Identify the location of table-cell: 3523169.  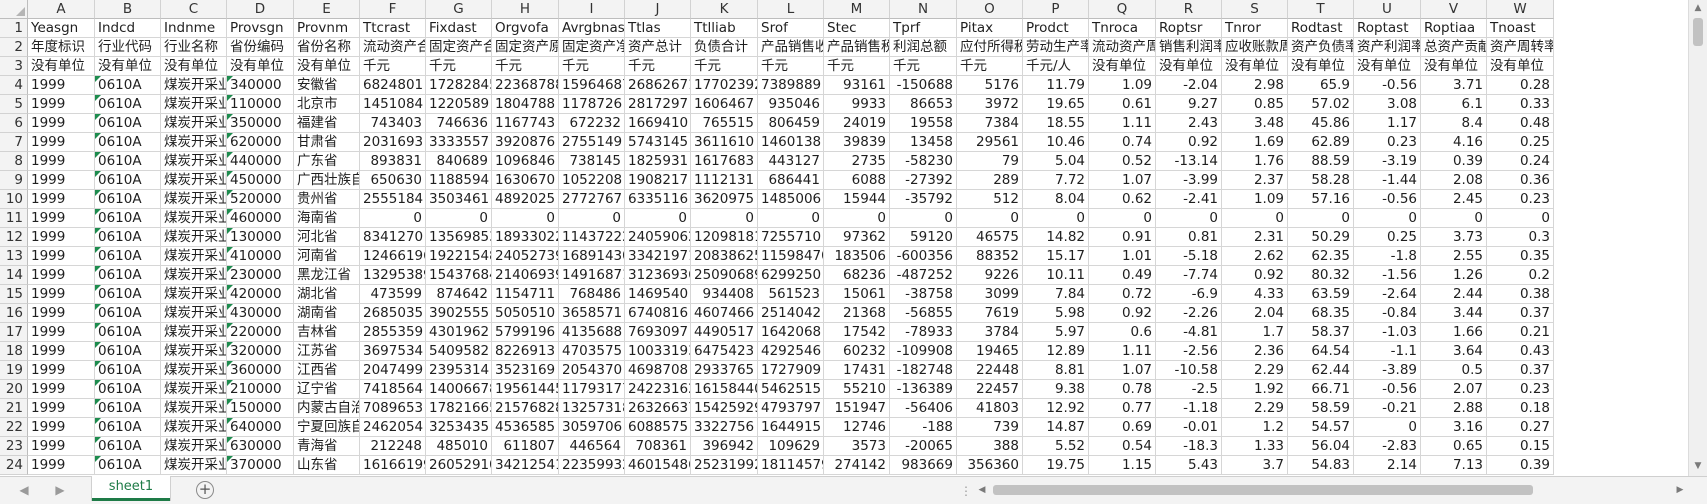
(525, 370).